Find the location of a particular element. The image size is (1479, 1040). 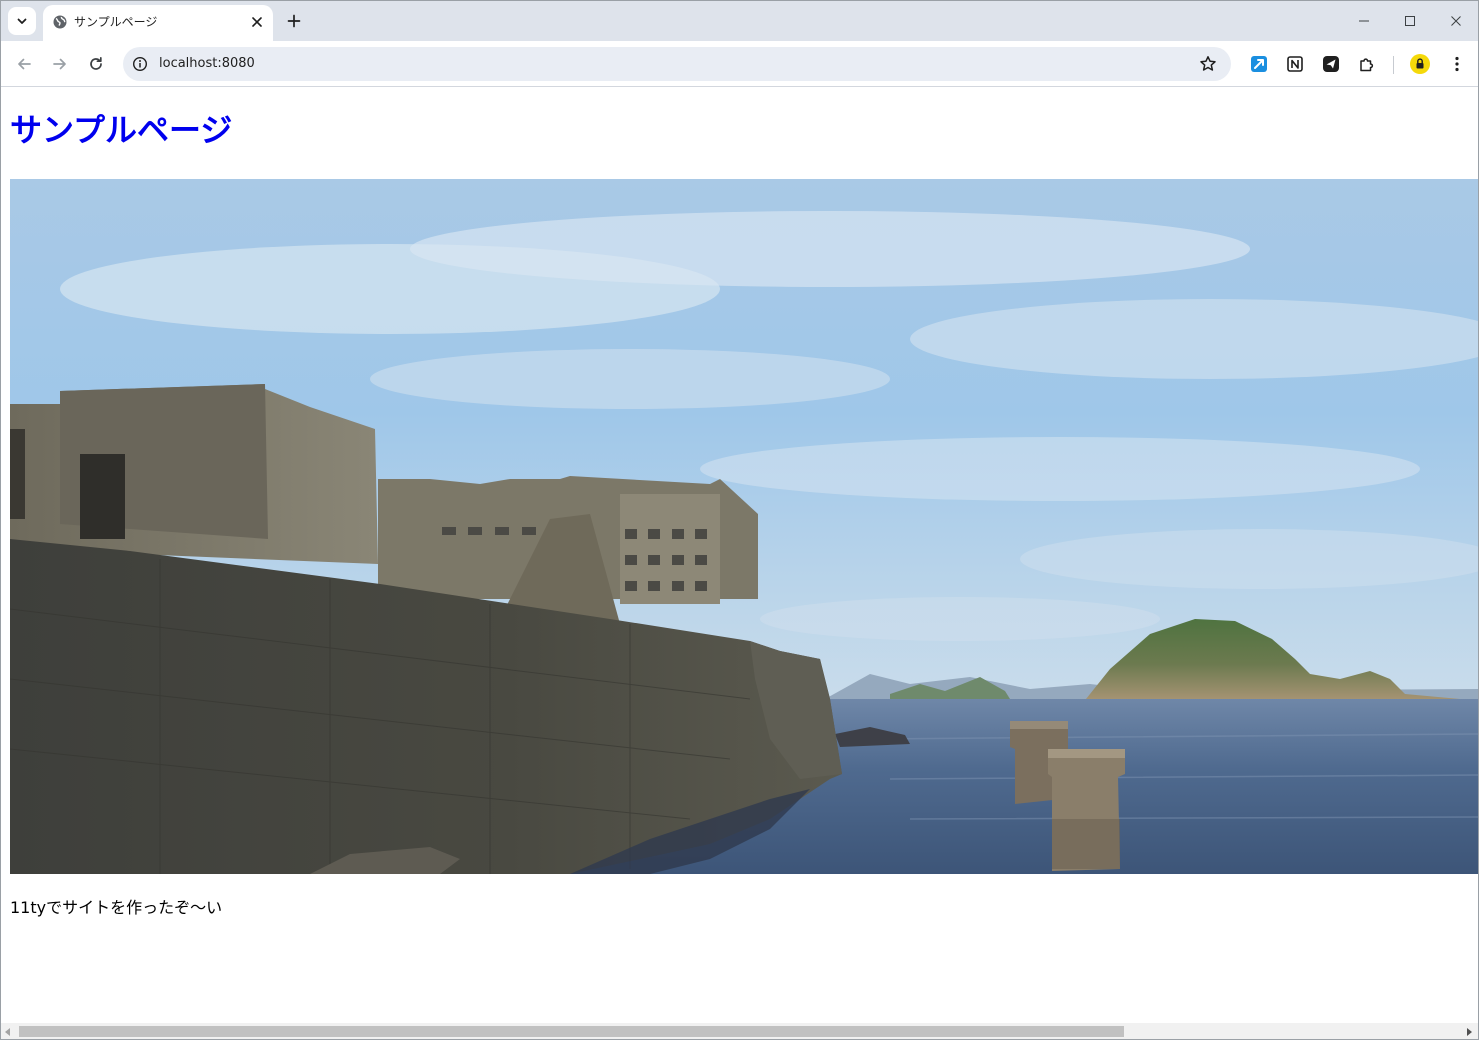

extension-button-notion is located at coordinates (1295, 64).